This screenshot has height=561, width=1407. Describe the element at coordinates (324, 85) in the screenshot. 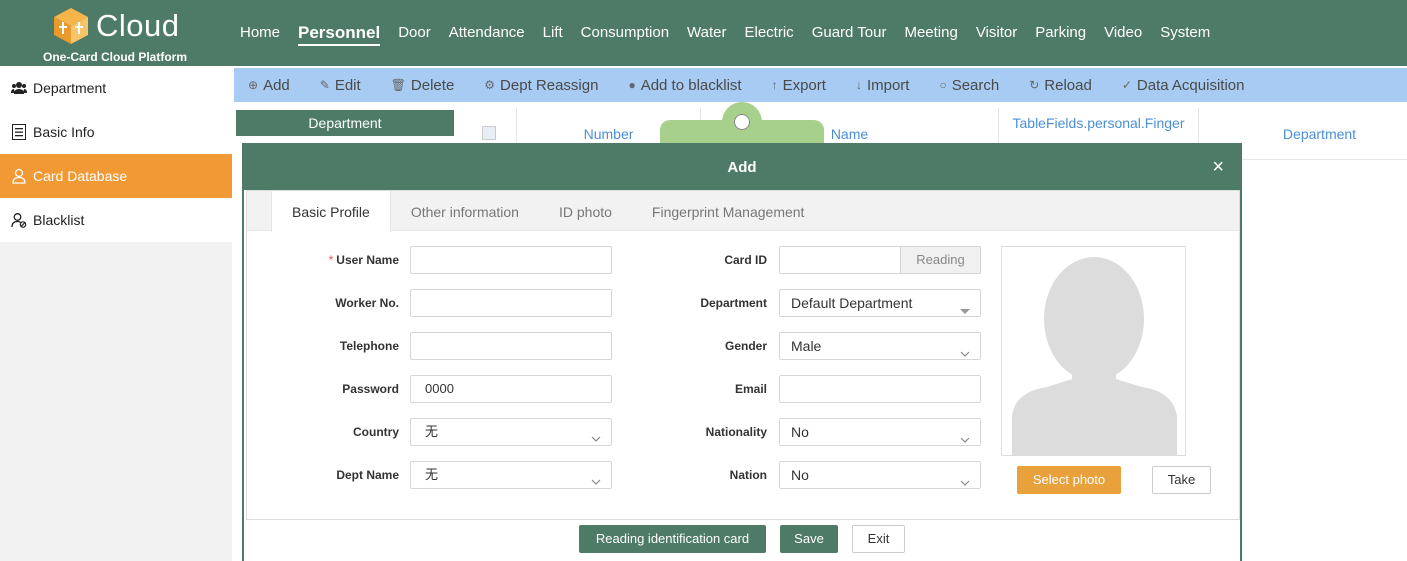

I see `edit-icon: ✎` at that location.